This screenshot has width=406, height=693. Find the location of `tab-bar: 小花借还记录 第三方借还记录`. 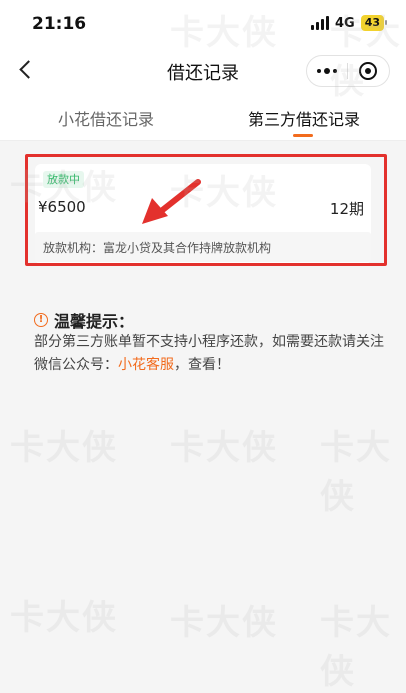

tab-bar: 小花借还记录 第三方借还记录 is located at coordinates (203, 118).